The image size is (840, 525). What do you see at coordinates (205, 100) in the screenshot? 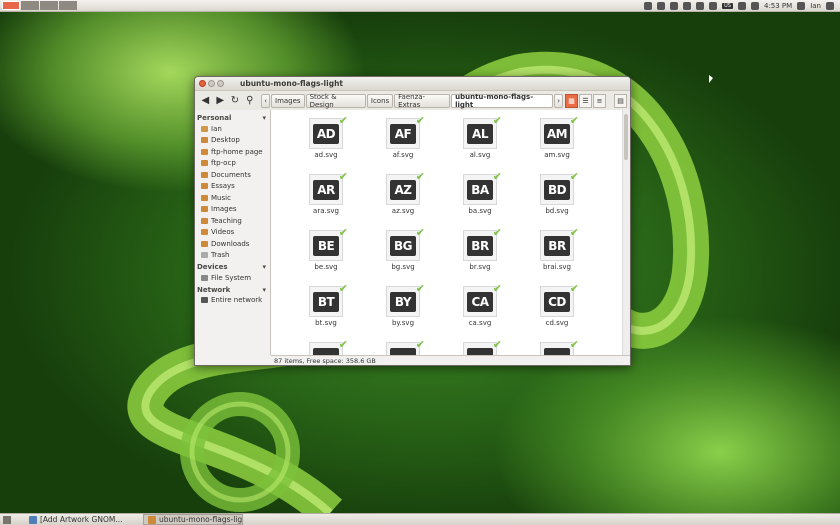
I see `back-button: ◀` at bounding box center [205, 100].